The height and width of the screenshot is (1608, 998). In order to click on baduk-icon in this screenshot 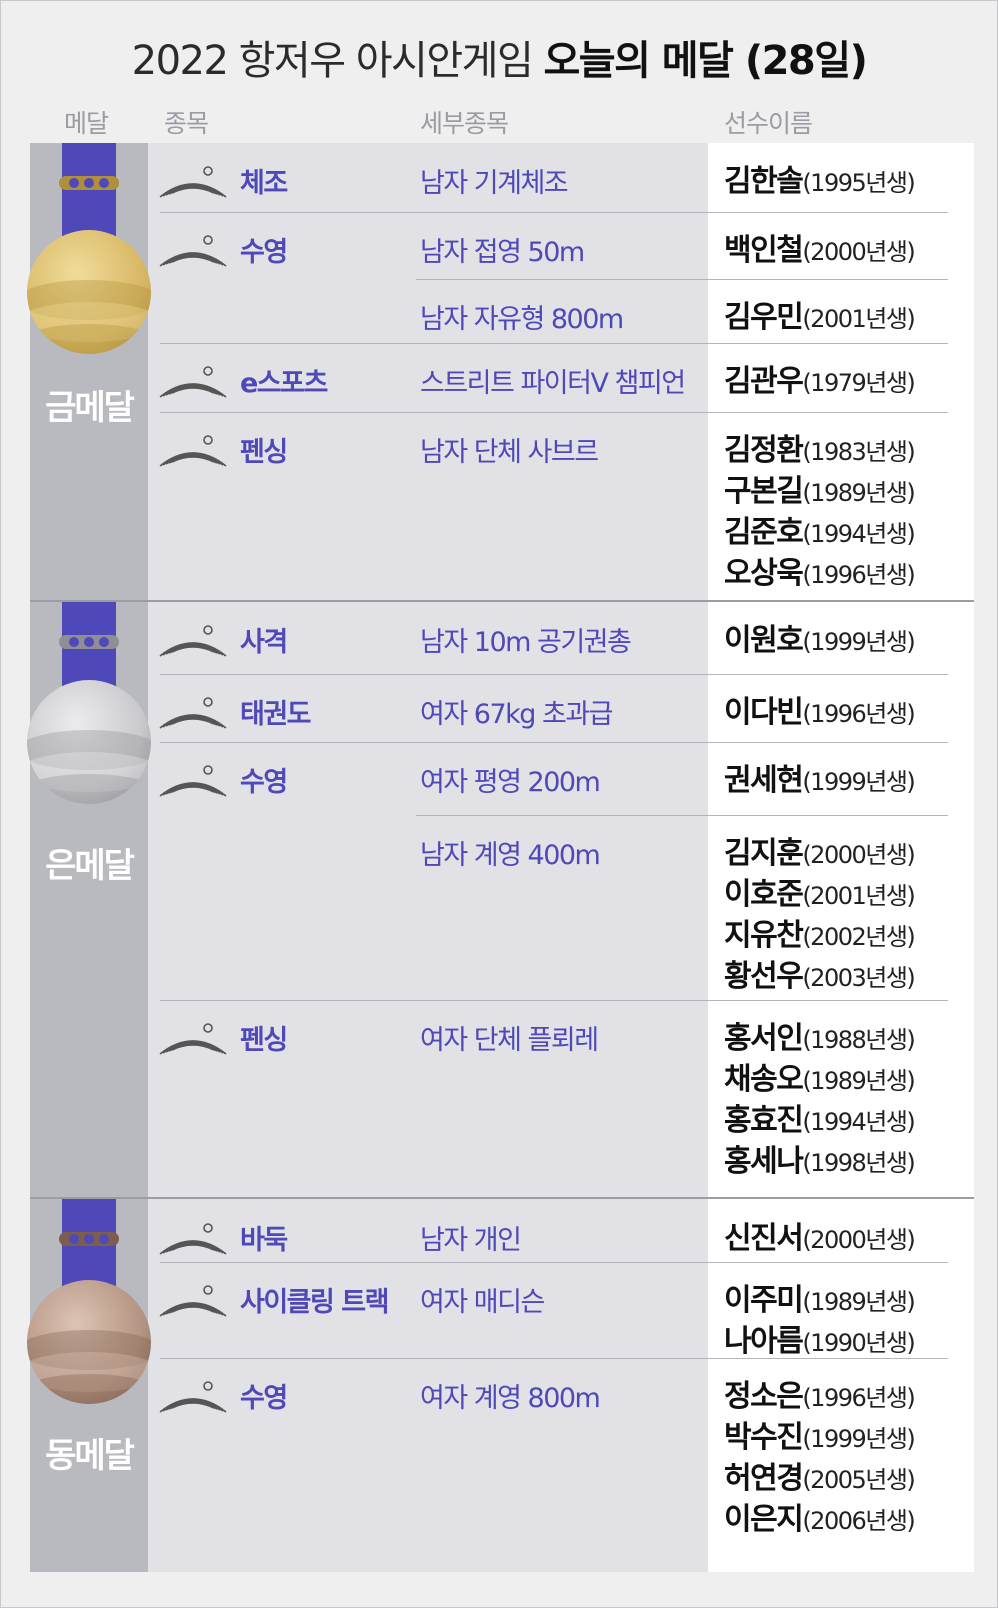, I will do `click(193, 1239)`.